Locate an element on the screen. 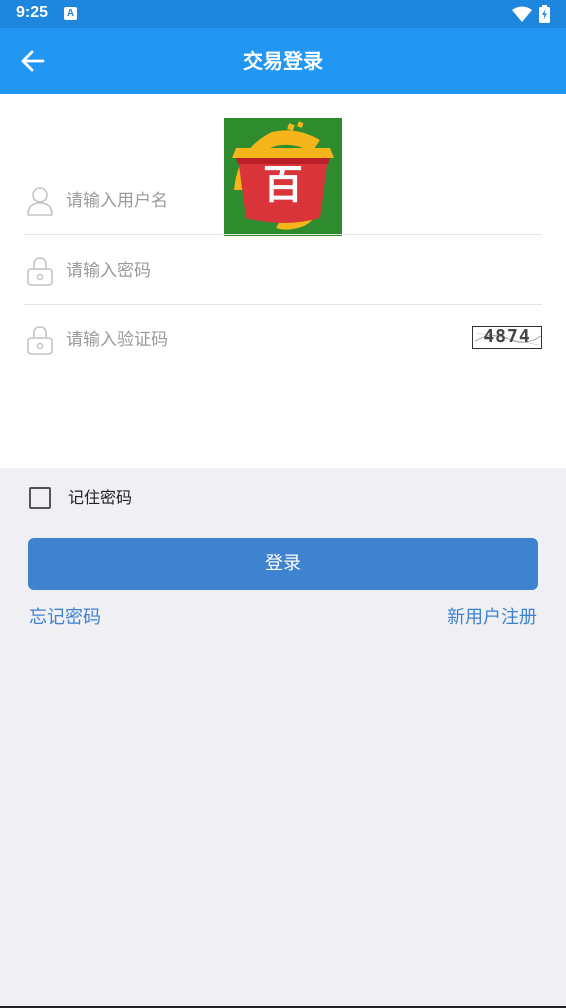 Image resolution: width=566 pixels, height=1008 pixels. captcha-code: 4874 is located at coordinates (507, 336).